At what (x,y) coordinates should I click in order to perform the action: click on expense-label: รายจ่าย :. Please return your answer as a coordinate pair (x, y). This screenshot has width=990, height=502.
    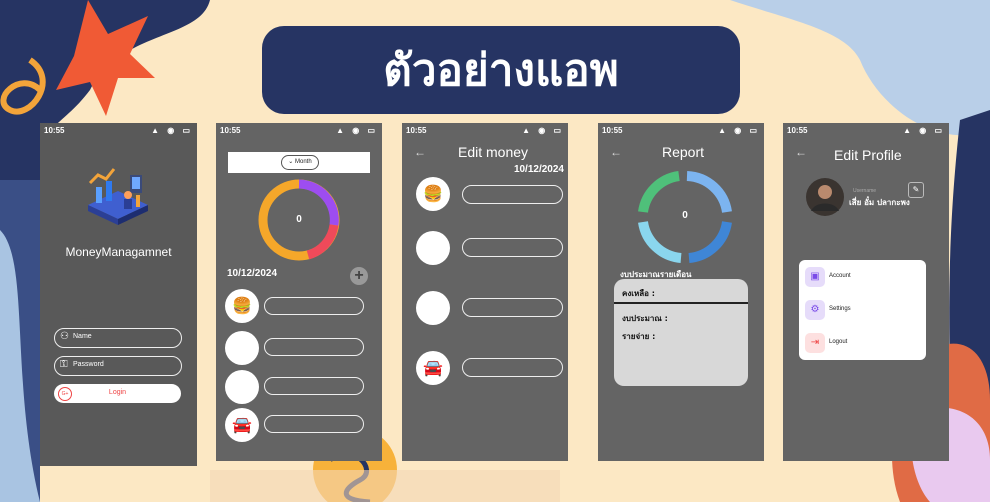
    Looking at the image, I should click on (639, 336).